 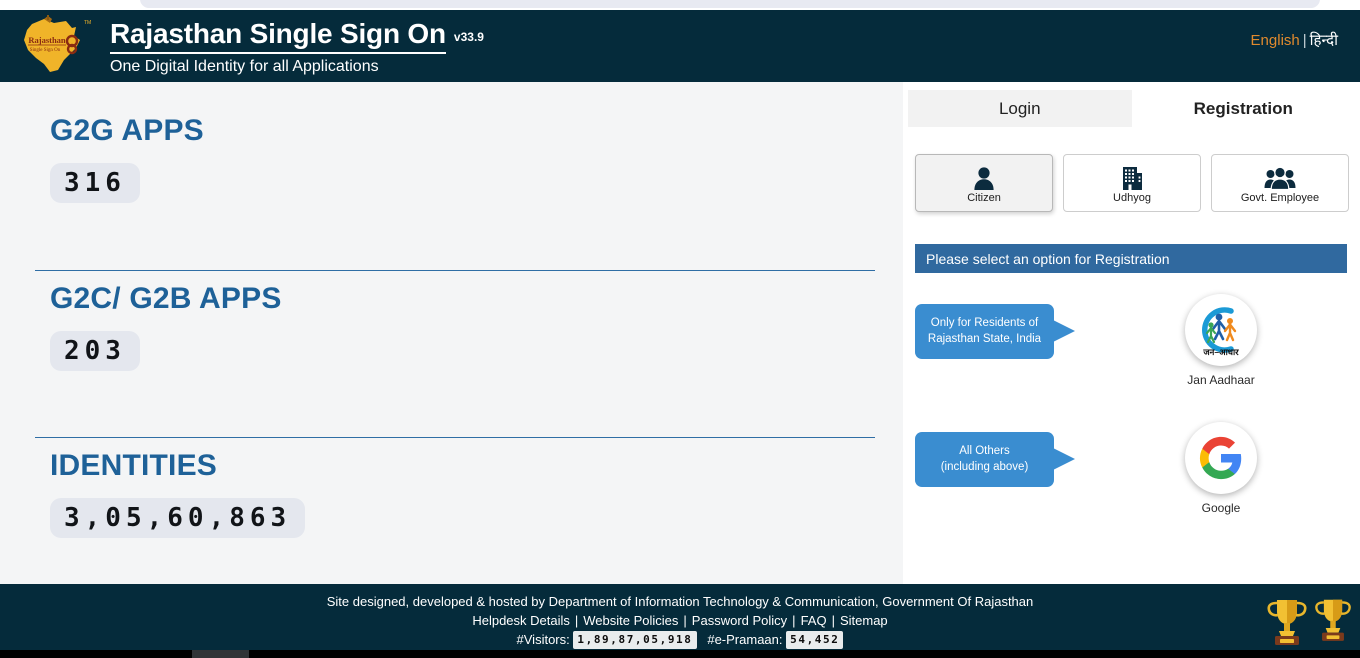 What do you see at coordinates (1020, 108) in the screenshot?
I see `tab-login: Login` at bounding box center [1020, 108].